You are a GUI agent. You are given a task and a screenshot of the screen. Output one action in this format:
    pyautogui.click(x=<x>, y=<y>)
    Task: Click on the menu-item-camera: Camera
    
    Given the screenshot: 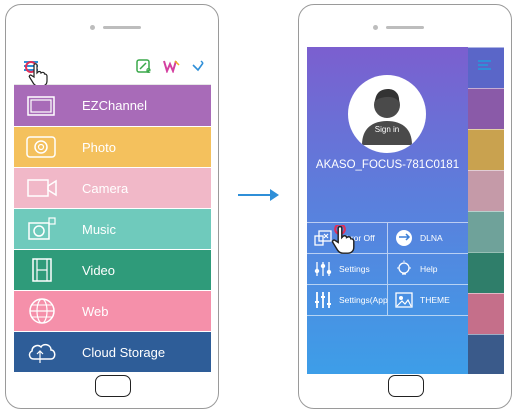 What is the action you would take?
    pyautogui.click(x=112, y=187)
    